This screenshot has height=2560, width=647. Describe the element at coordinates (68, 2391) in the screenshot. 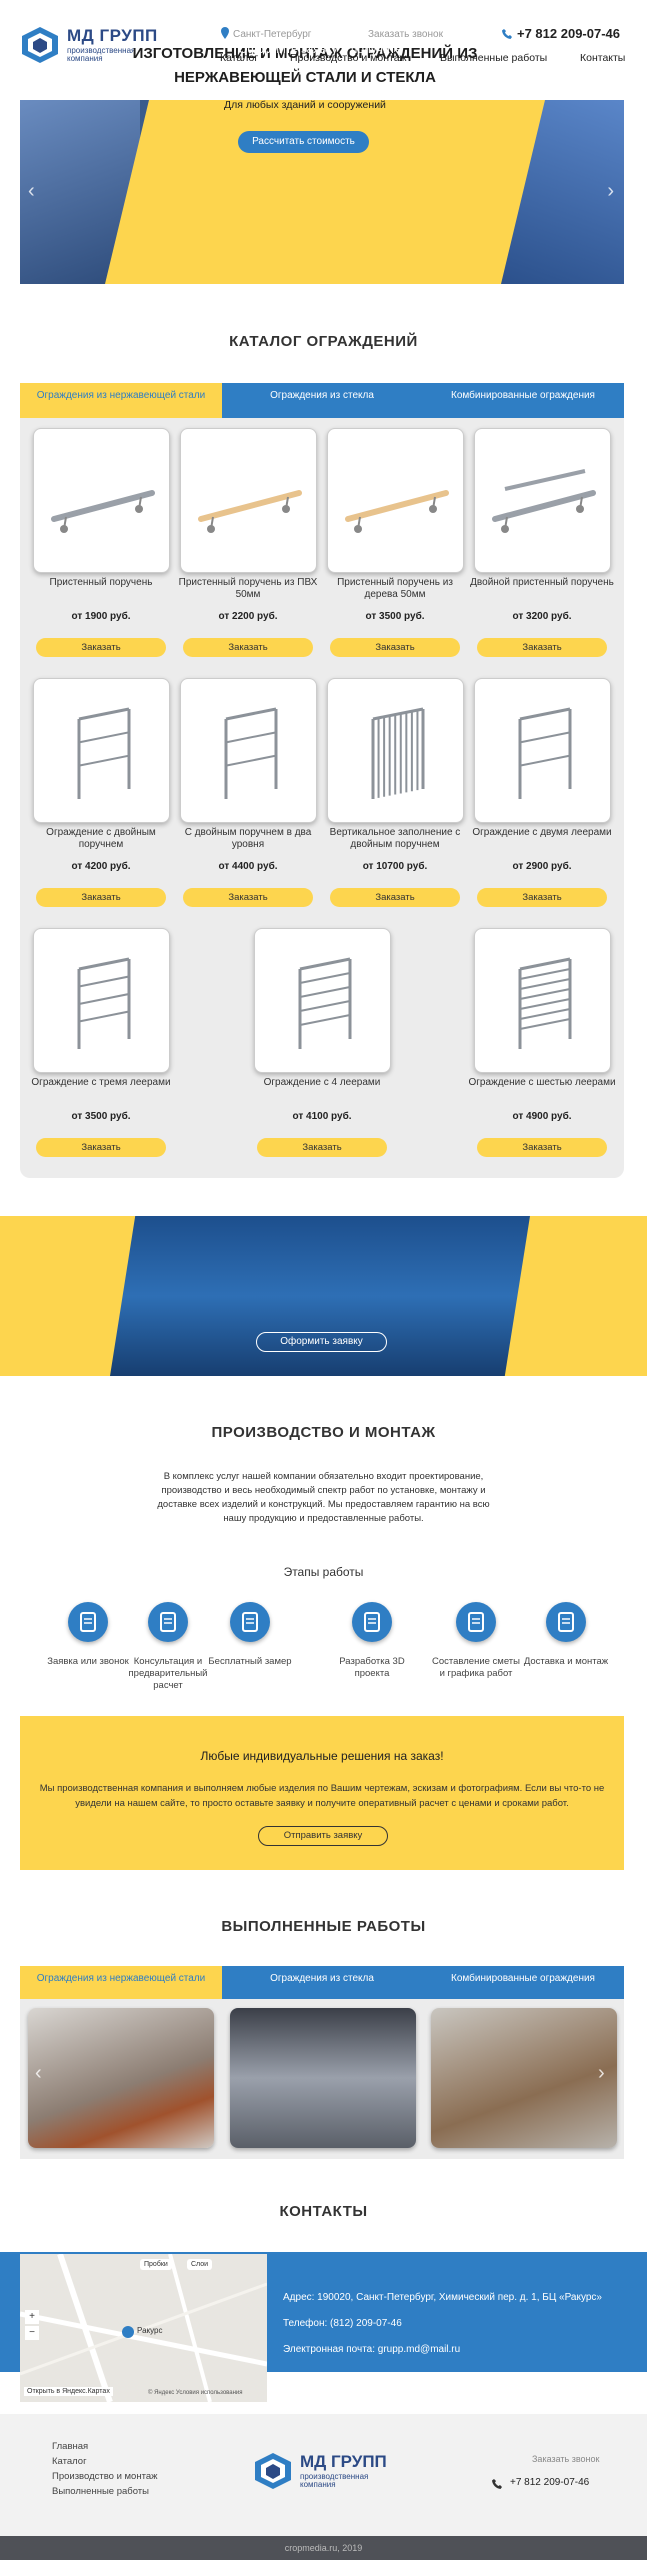

I see `map-open-link: Открыть в Яндекс.Картах` at that location.